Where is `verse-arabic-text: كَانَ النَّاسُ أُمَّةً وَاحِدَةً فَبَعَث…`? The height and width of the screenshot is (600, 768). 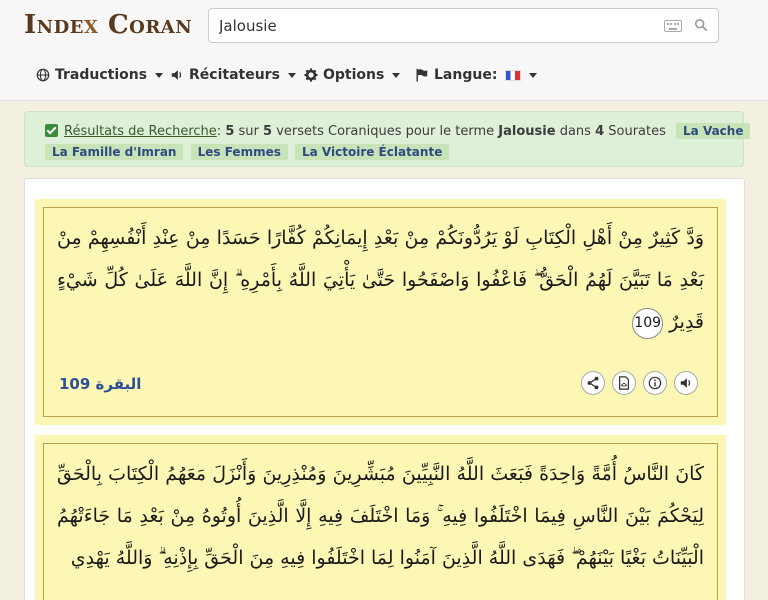 verse-arabic-text: كَانَ النَّاسُ أُمَّةً وَاحِدَةً فَبَعَث… is located at coordinates (380, 516).